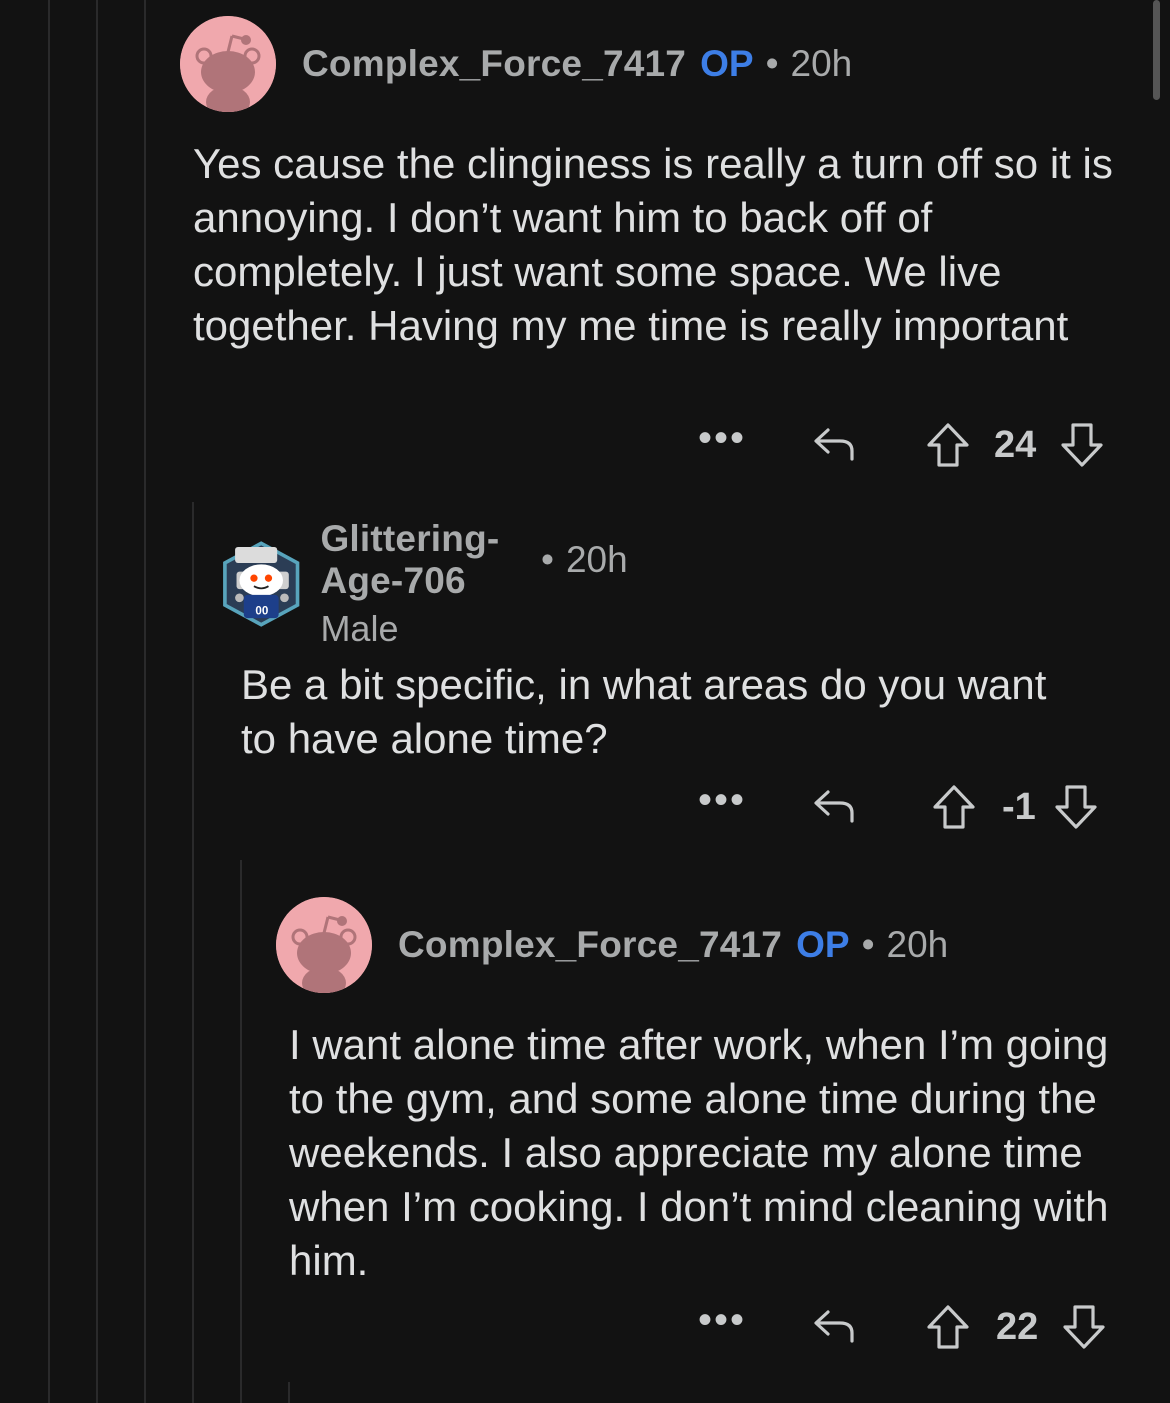 Image resolution: width=1170 pixels, height=1403 pixels. What do you see at coordinates (1156, 50) in the screenshot?
I see `scrollbar` at bounding box center [1156, 50].